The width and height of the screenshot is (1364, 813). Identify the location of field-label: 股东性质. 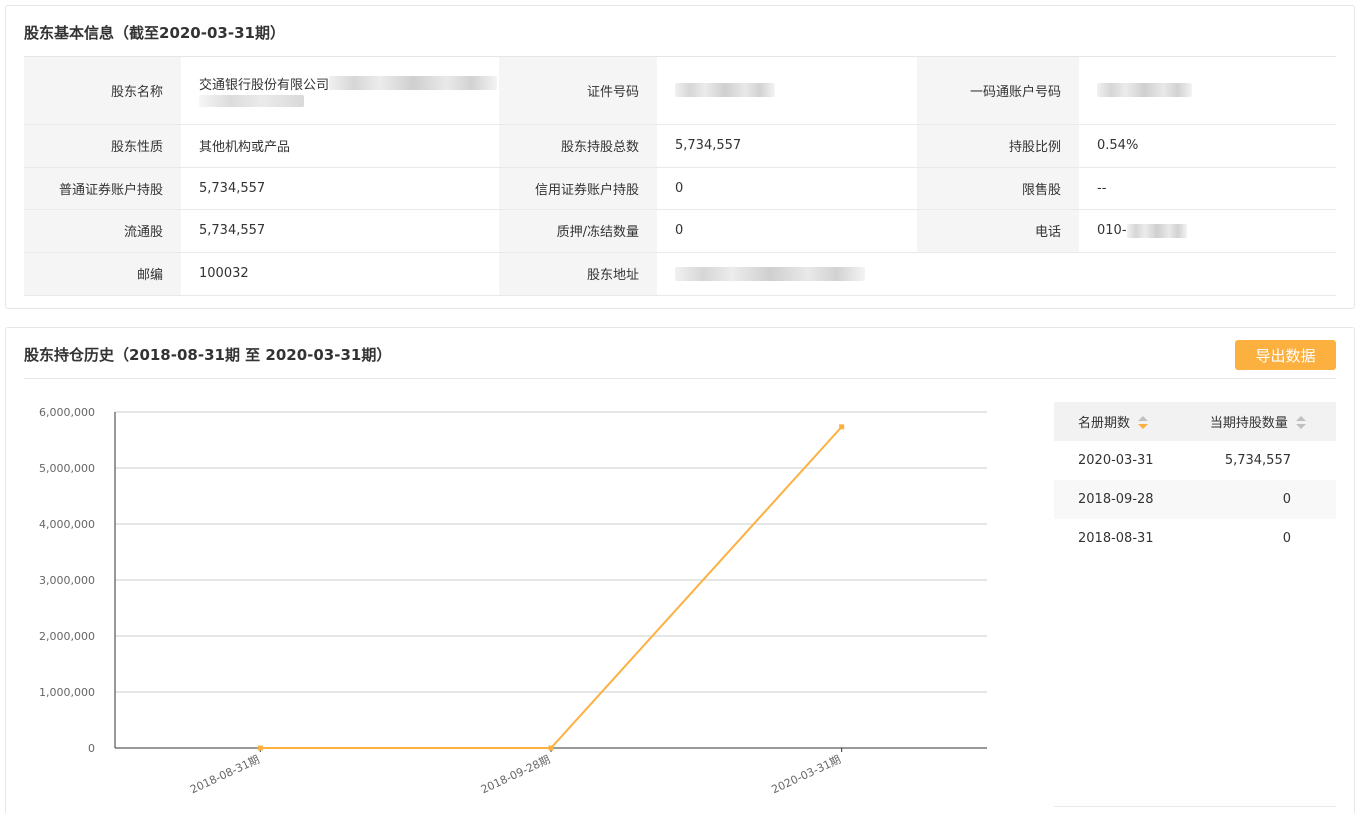
(102, 146).